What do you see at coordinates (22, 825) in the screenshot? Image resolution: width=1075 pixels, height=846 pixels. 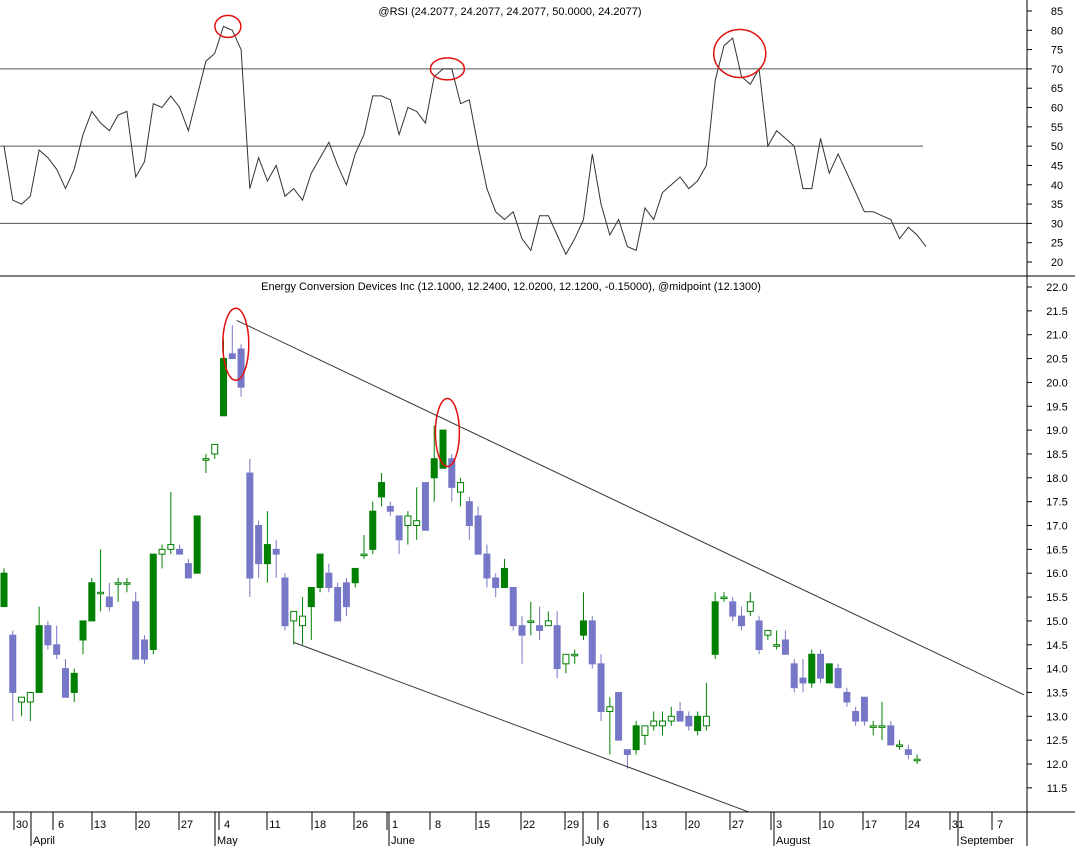 I see `date-tick-label: 30` at bounding box center [22, 825].